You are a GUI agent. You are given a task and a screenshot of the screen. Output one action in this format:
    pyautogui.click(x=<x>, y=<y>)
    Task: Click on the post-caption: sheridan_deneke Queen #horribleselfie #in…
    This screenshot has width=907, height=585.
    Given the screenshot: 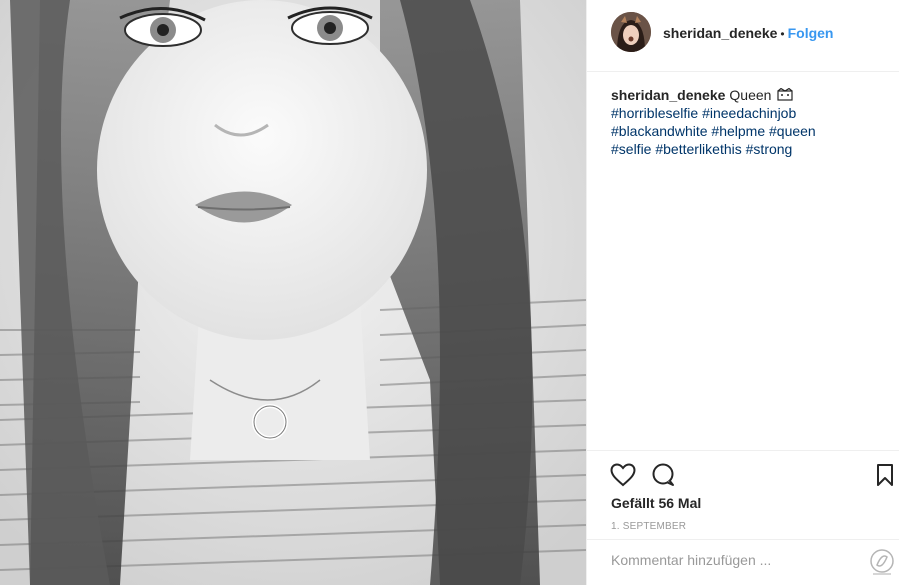 What is the action you would take?
    pyautogui.click(x=751, y=122)
    